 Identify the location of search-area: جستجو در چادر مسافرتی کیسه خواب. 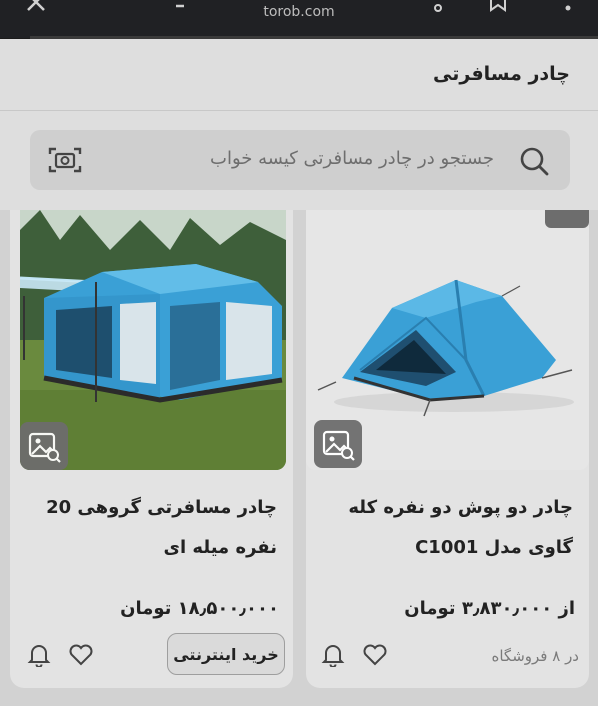
(299, 160).